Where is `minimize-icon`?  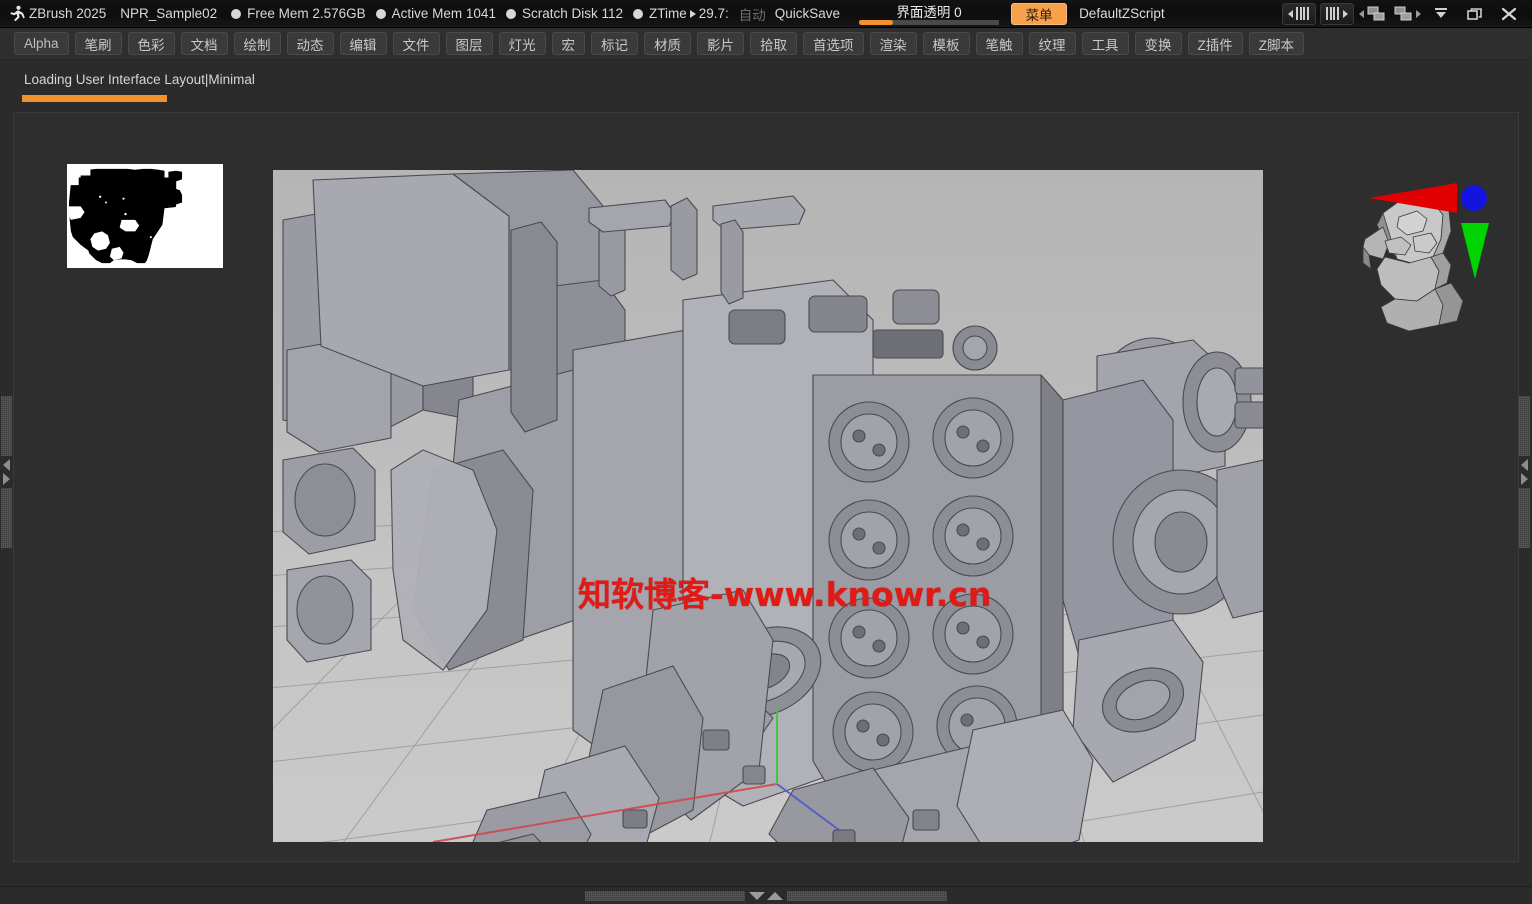
minimize-icon is located at coordinates (1441, 14).